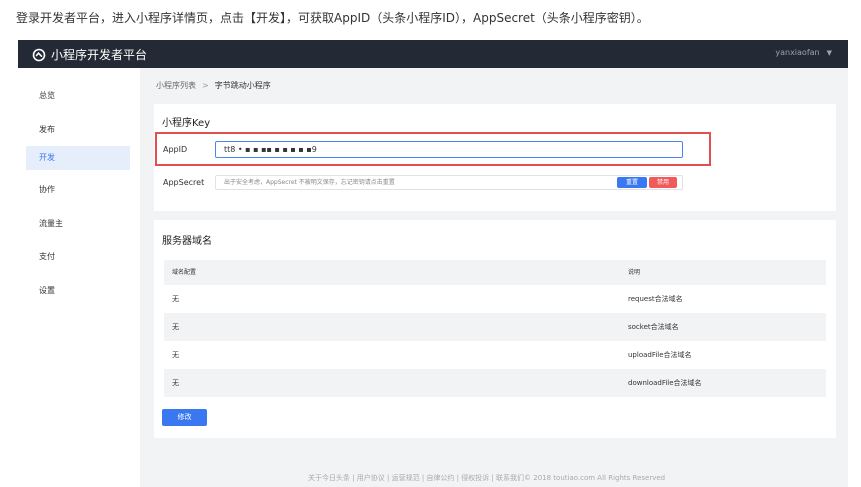 The image size is (861, 487). What do you see at coordinates (78, 158) in the screenshot?
I see `sidebar-item-develop: 开发` at bounding box center [78, 158].